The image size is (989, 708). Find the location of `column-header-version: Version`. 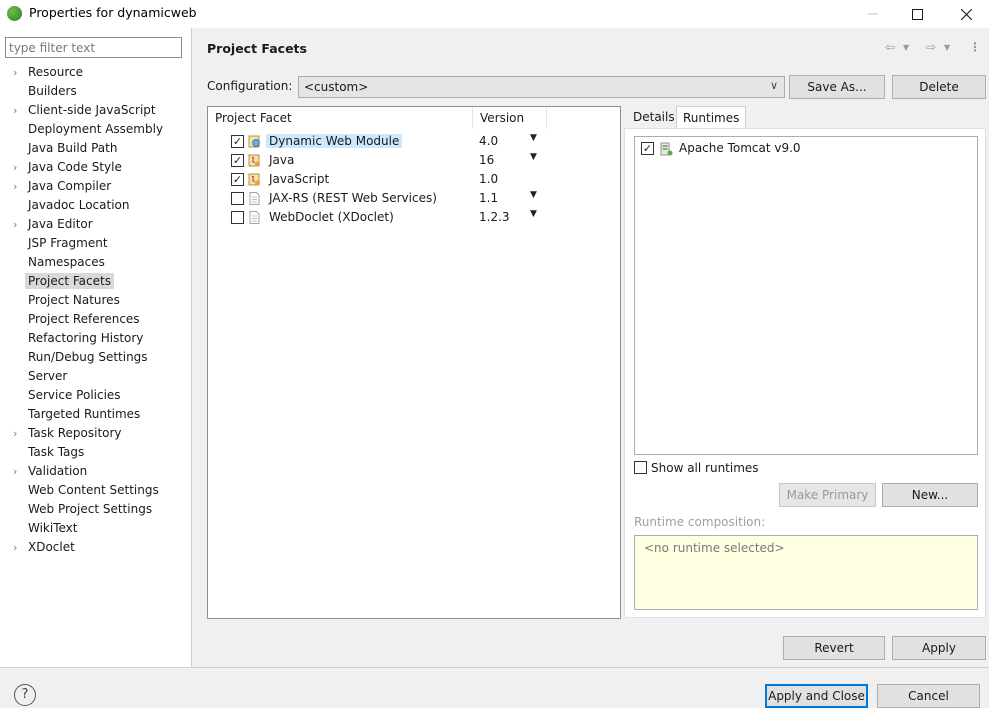

column-header-version: Version is located at coordinates (502, 118).